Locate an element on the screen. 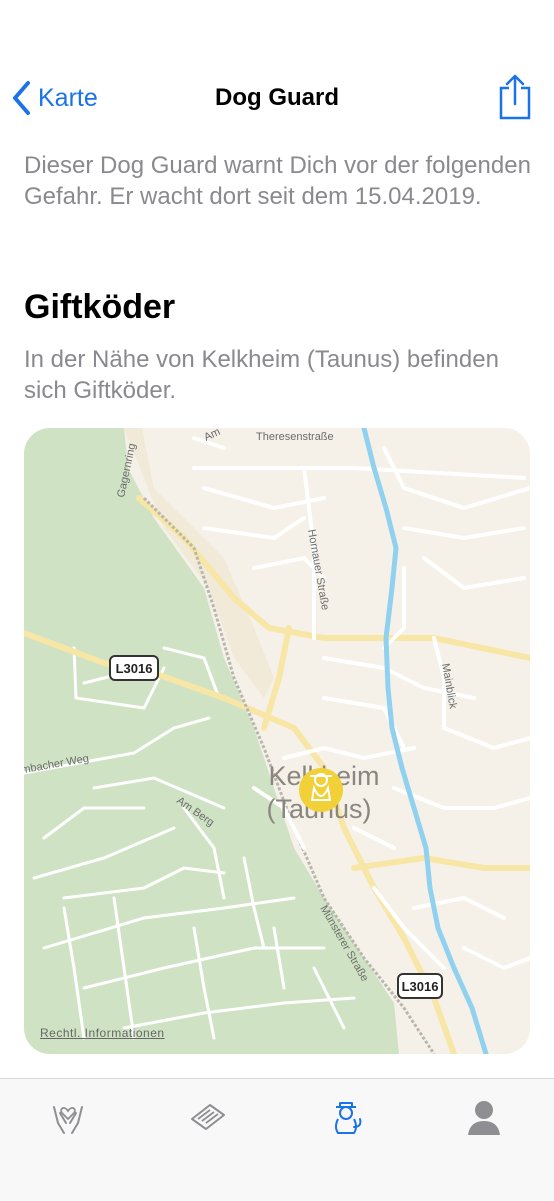  hazard-title: Giftköder is located at coordinates (100, 307).